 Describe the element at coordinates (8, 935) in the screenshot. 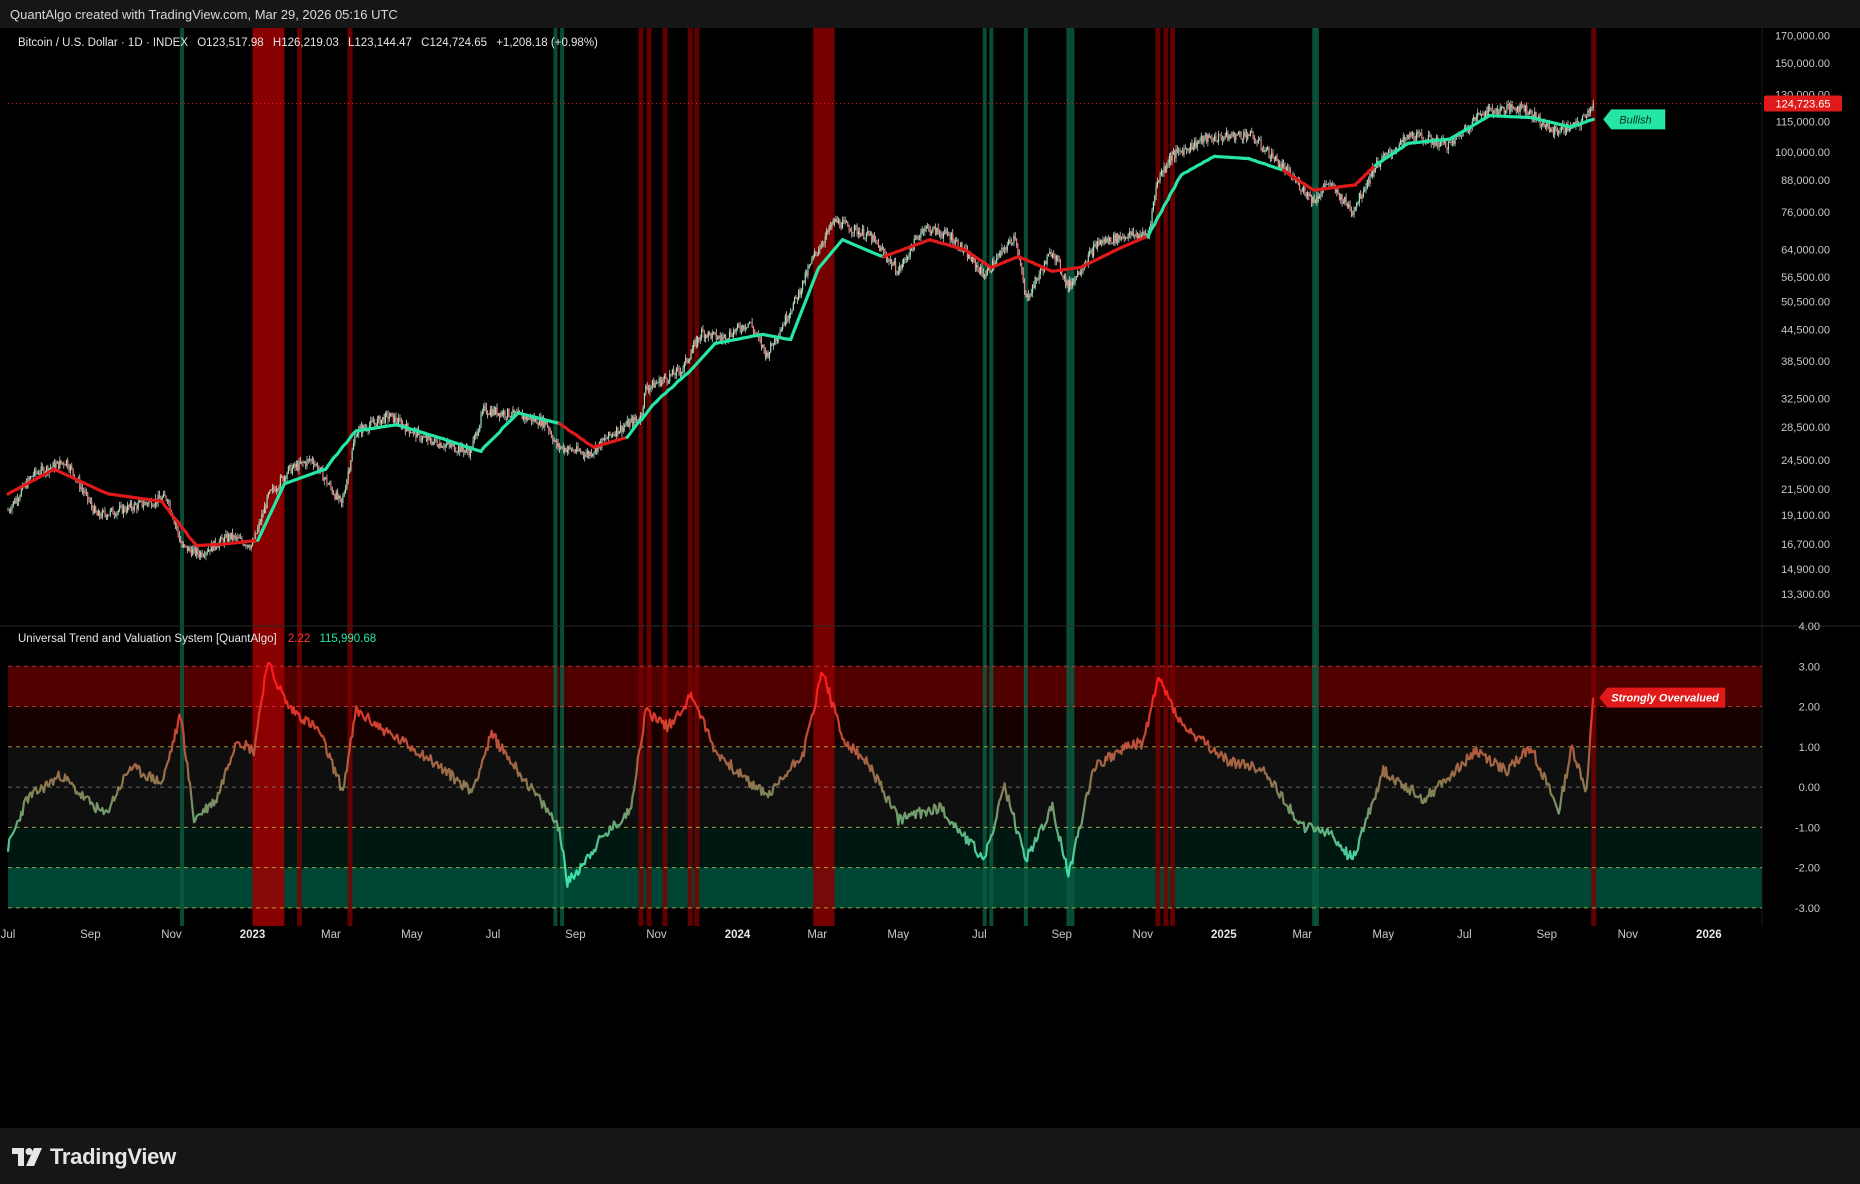

I see `time-tick-label: Jul` at that location.